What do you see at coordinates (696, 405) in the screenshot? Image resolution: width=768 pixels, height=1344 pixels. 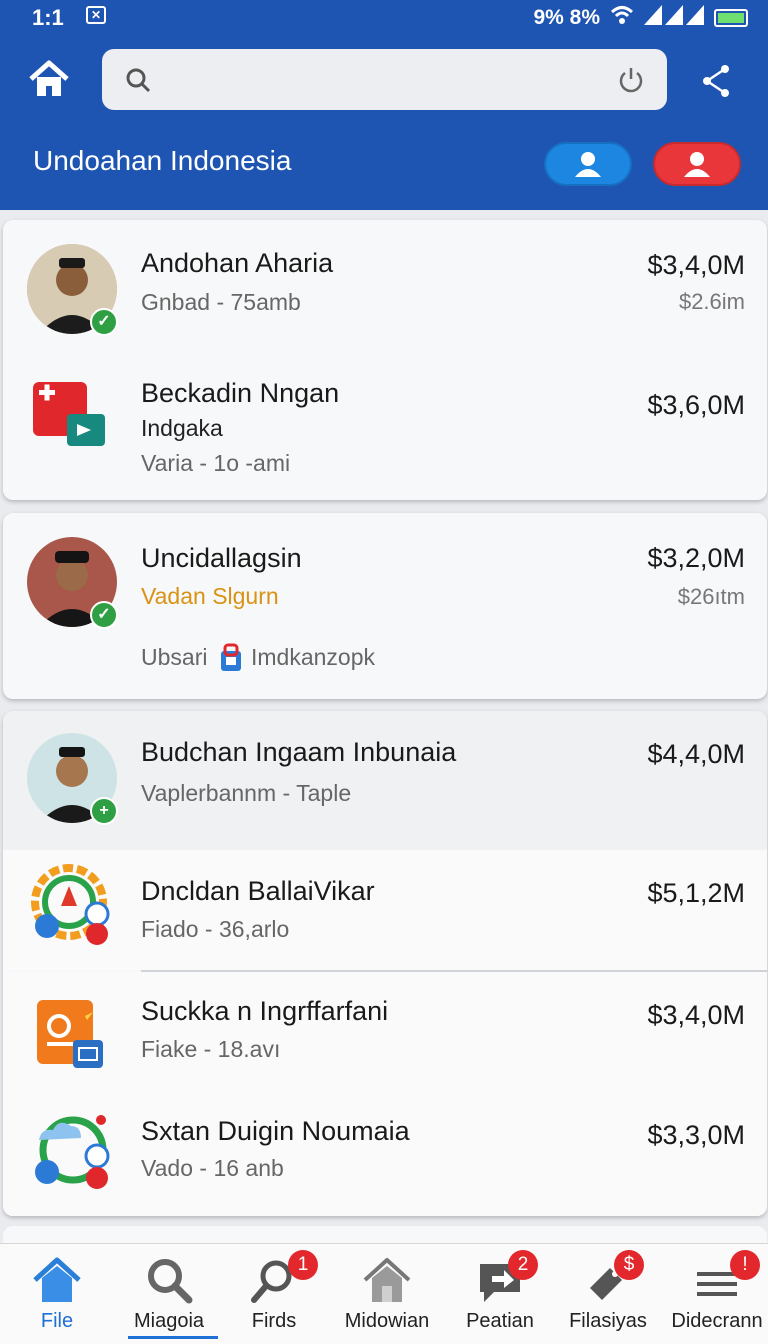 I see `item-amount: $3,6,0M` at bounding box center [696, 405].